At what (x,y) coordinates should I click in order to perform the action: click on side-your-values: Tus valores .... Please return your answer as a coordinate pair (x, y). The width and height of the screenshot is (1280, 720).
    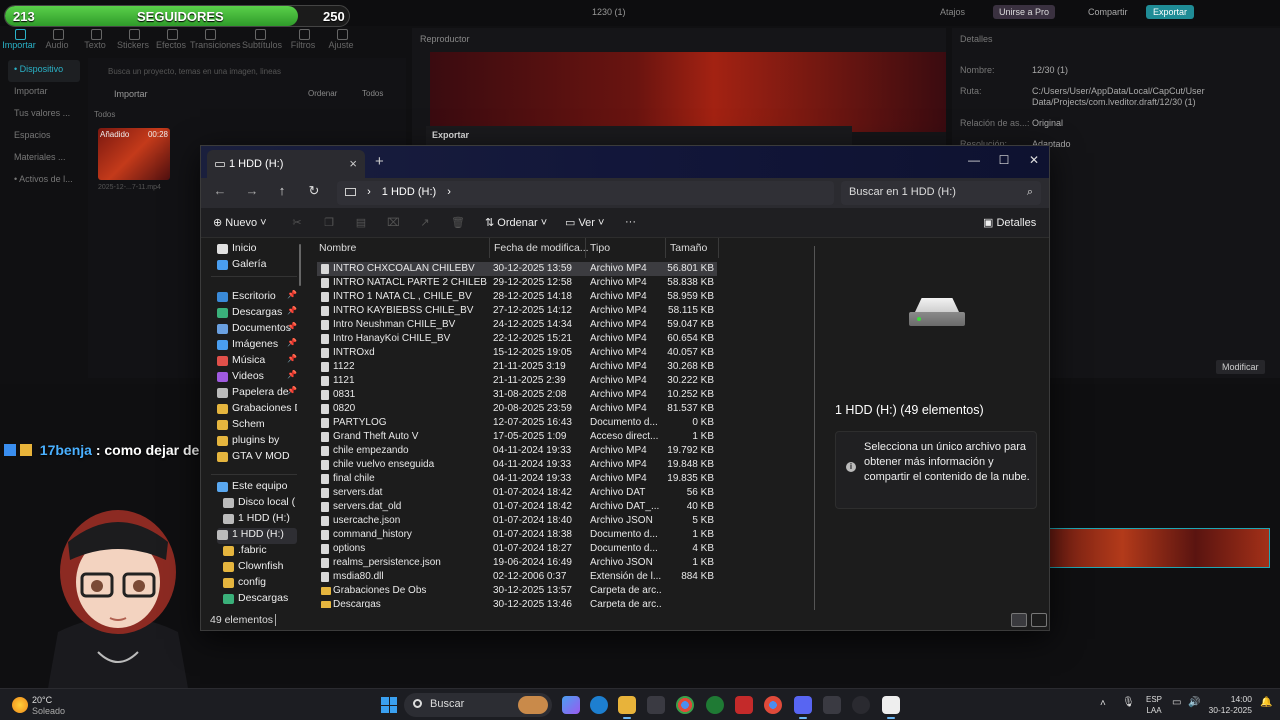
    Looking at the image, I should click on (44, 115).